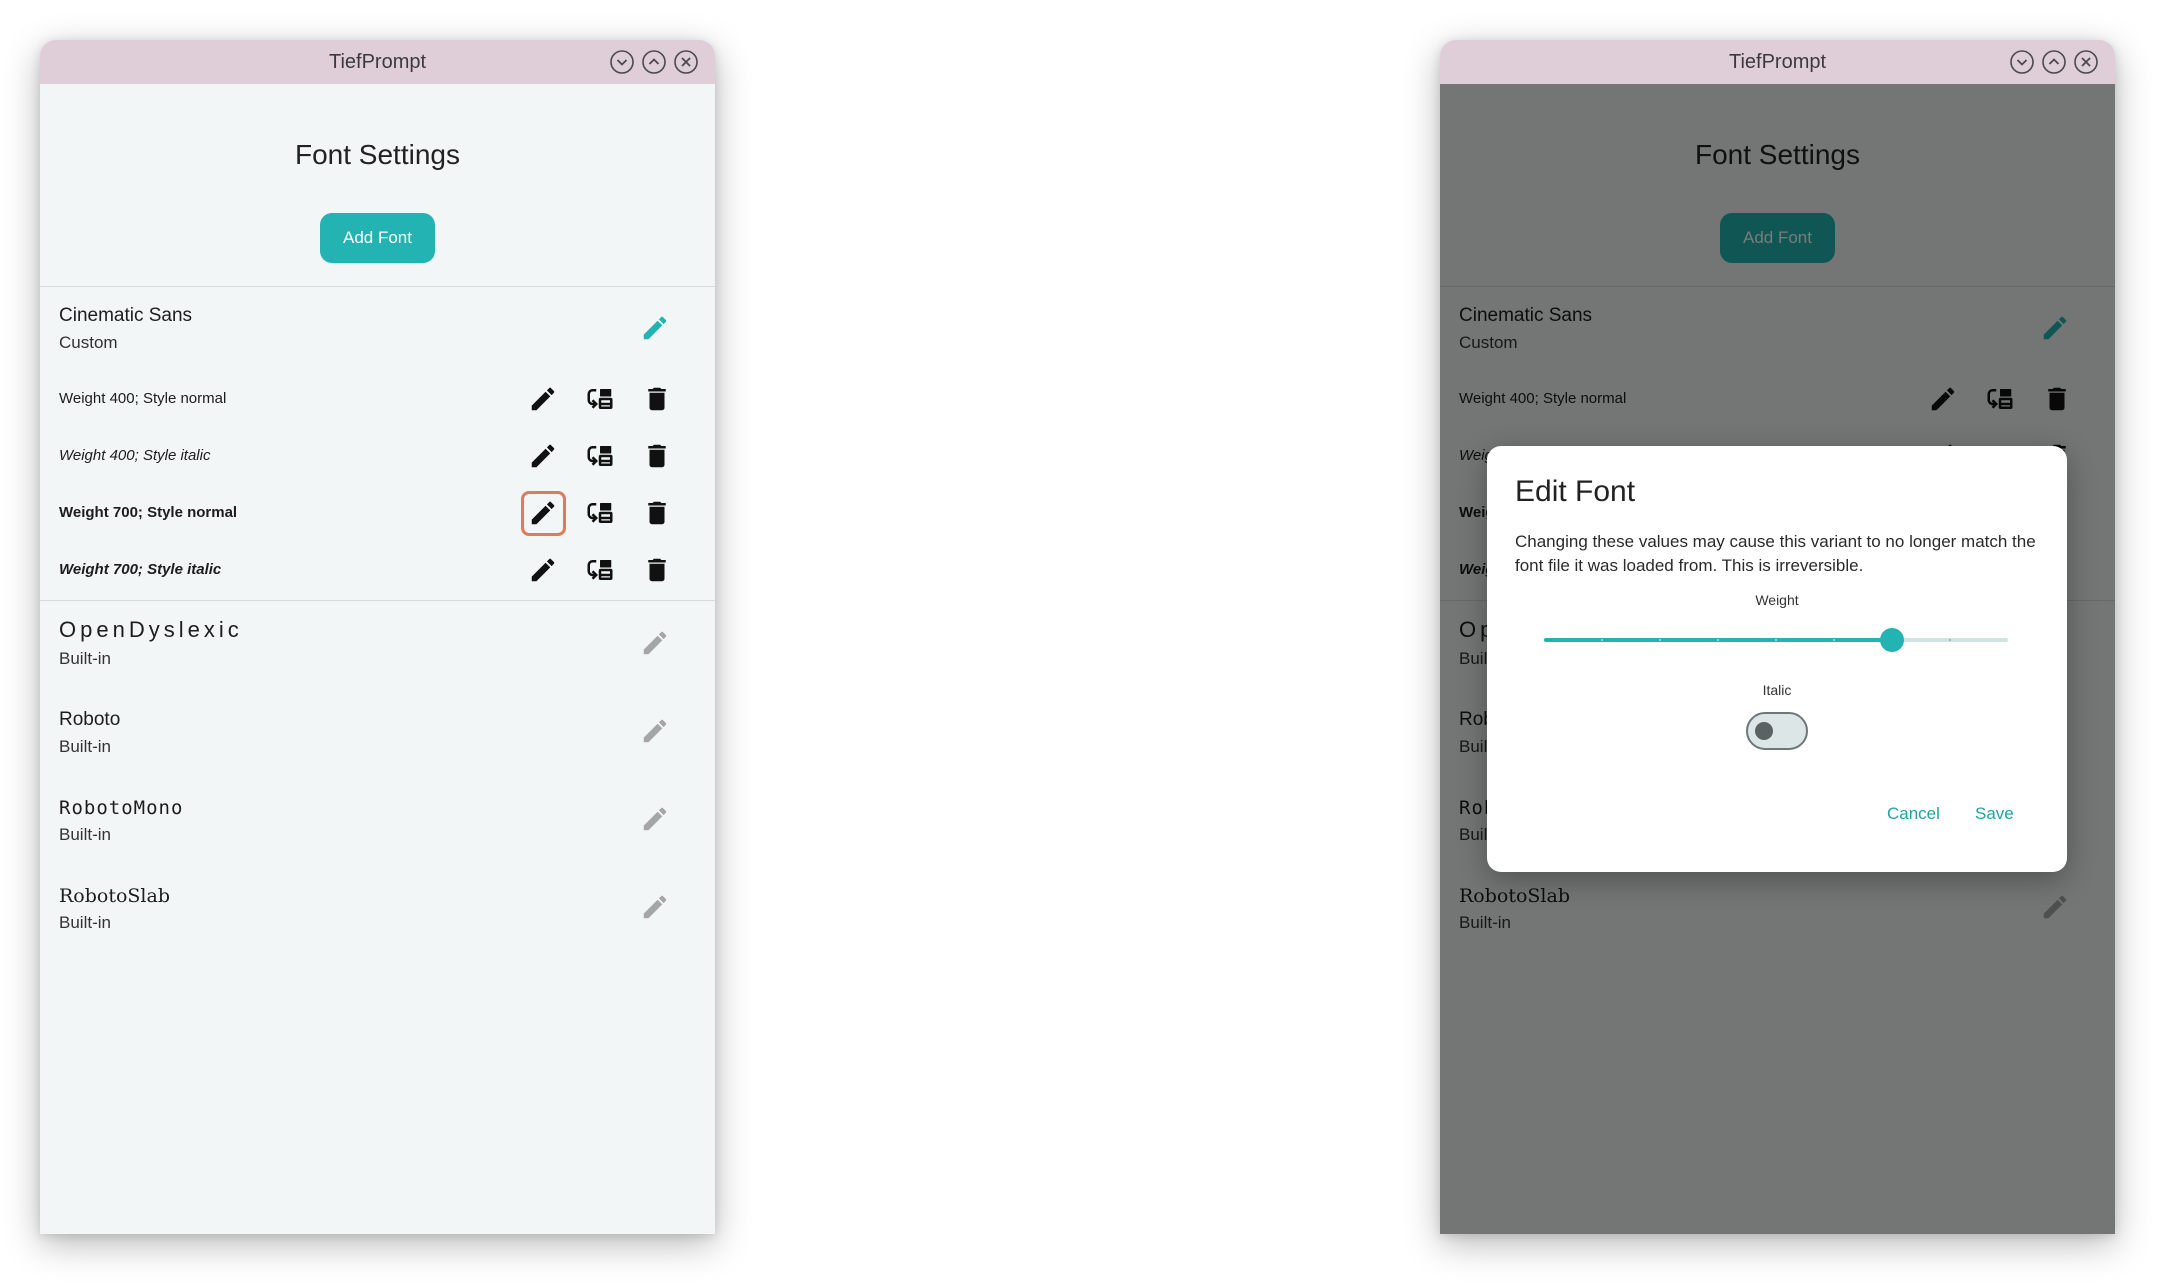 The height and width of the screenshot is (1284, 2161). I want to click on cancel-button: Cancel, so click(1913, 814).